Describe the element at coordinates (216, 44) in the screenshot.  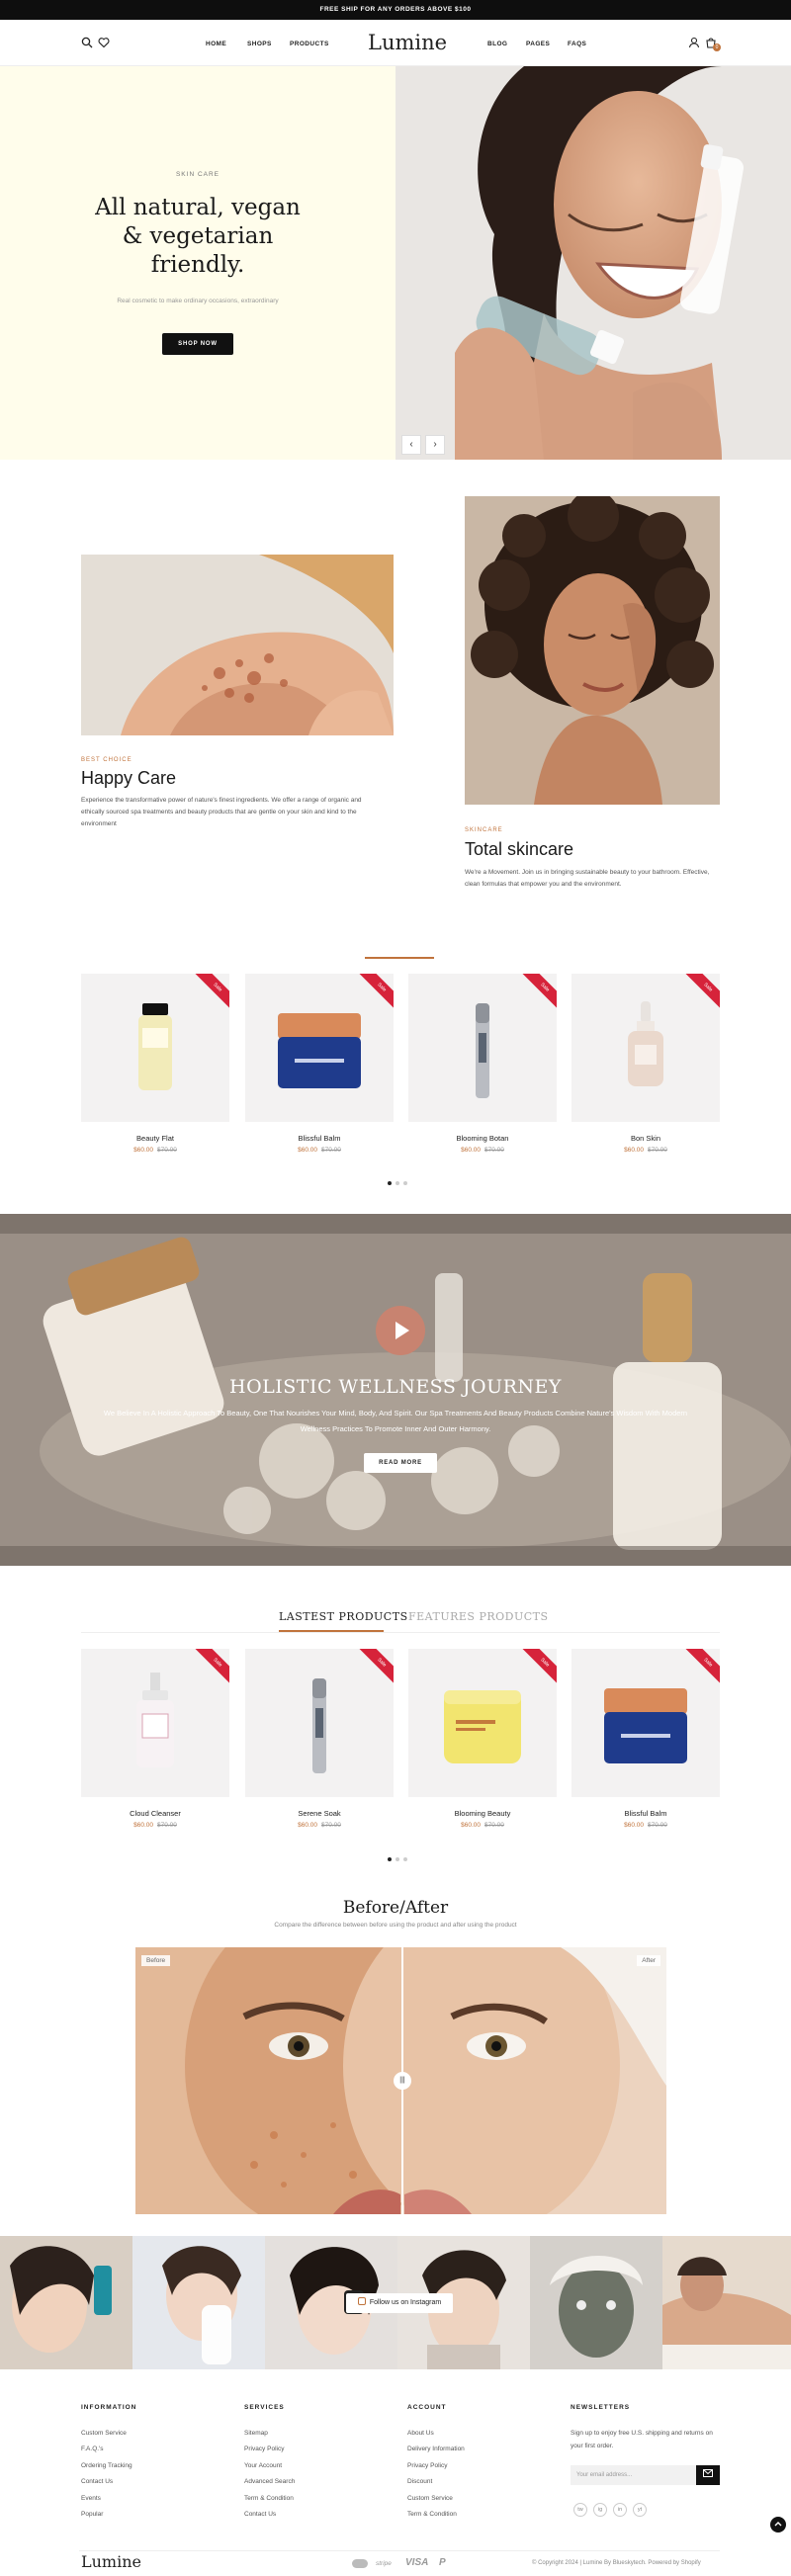
I see `nav-home: HOME` at that location.